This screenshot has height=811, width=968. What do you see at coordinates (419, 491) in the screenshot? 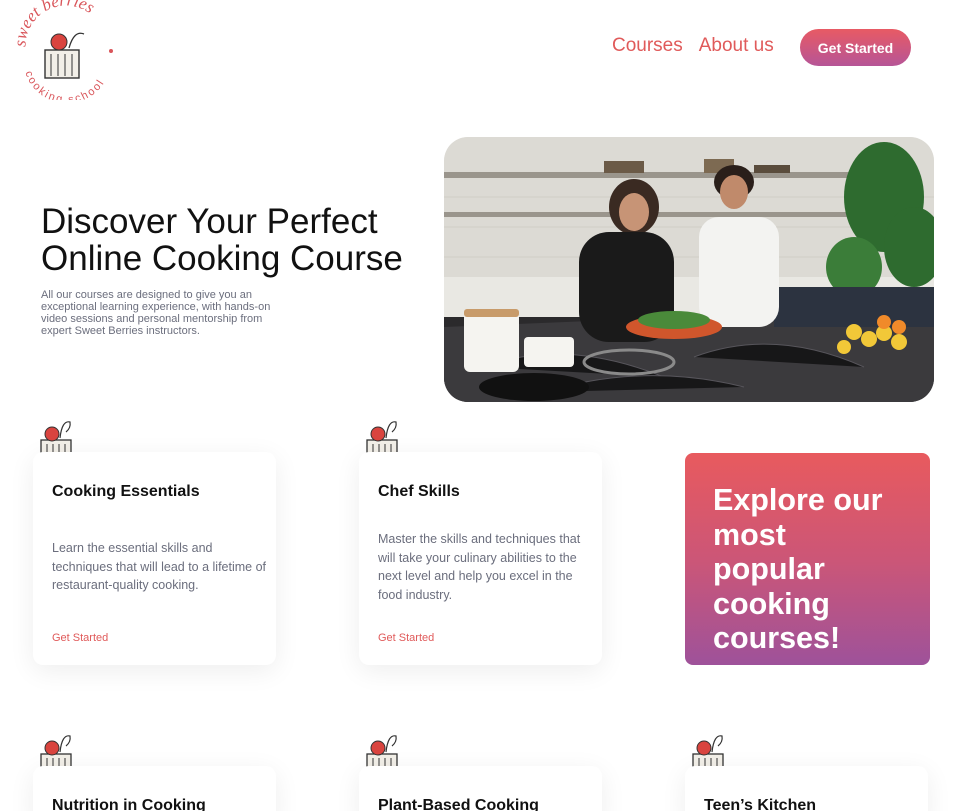
I see `card-title: Chef Skills` at bounding box center [419, 491].